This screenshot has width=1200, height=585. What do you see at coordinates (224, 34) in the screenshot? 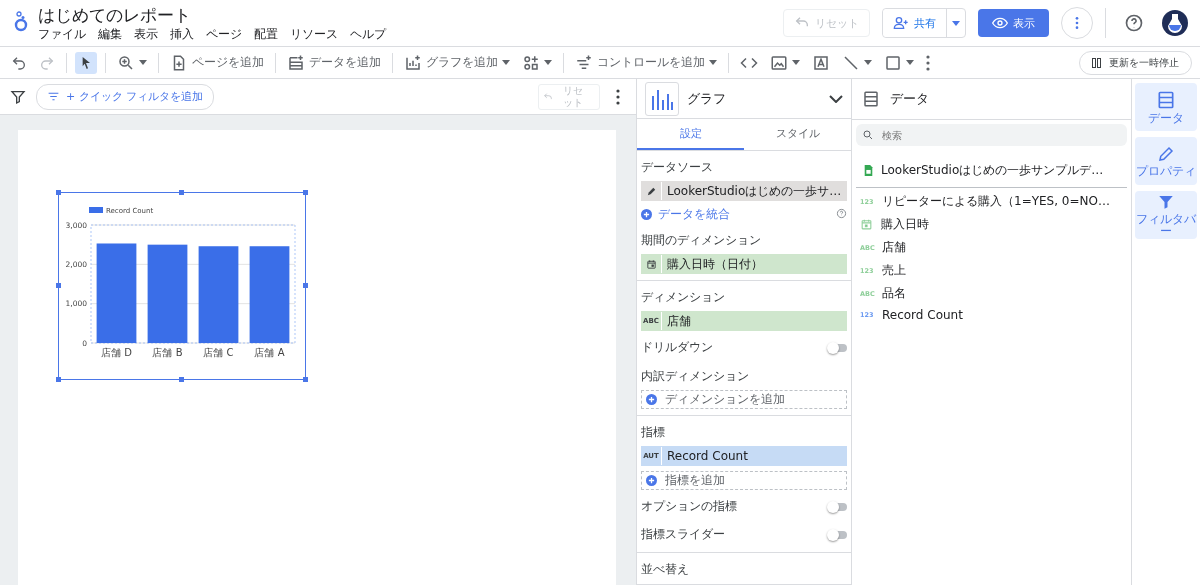
I see `menu-item: ページ` at bounding box center [224, 34].